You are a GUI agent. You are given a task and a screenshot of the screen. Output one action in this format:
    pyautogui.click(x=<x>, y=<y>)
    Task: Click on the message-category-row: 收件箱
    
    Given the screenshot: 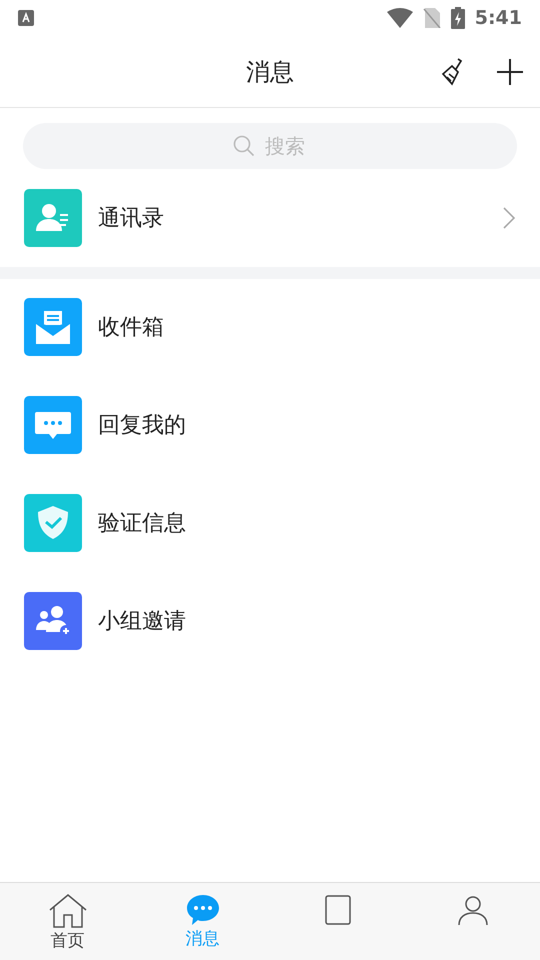 What is the action you would take?
    pyautogui.click(x=270, y=327)
    